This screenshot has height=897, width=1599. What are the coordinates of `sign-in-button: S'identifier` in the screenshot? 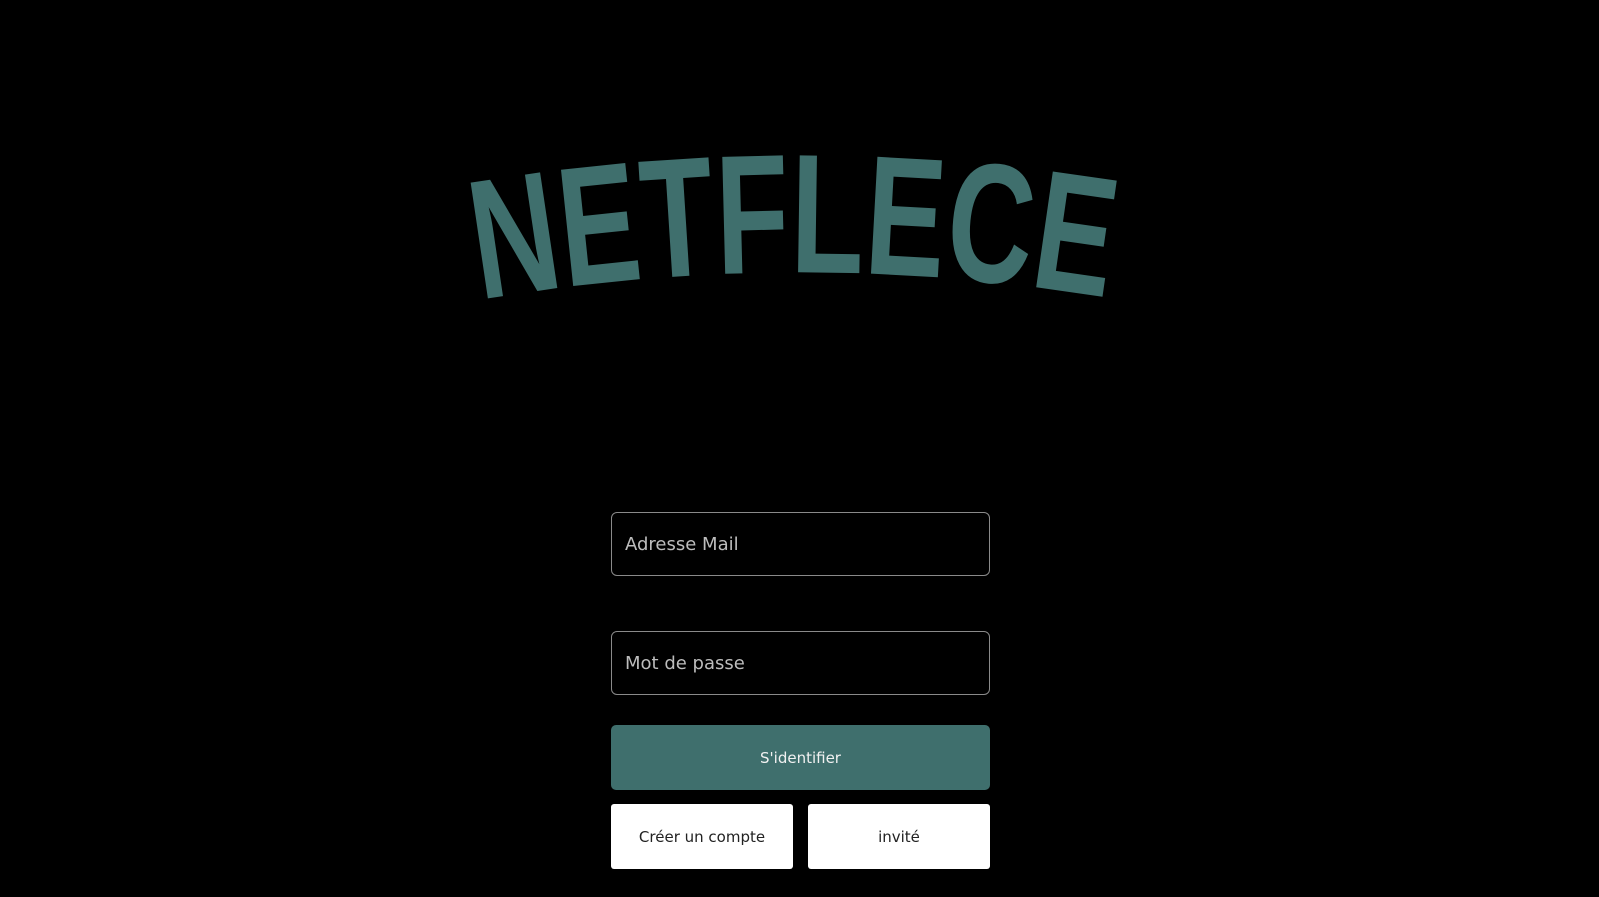 It's located at (800, 757).